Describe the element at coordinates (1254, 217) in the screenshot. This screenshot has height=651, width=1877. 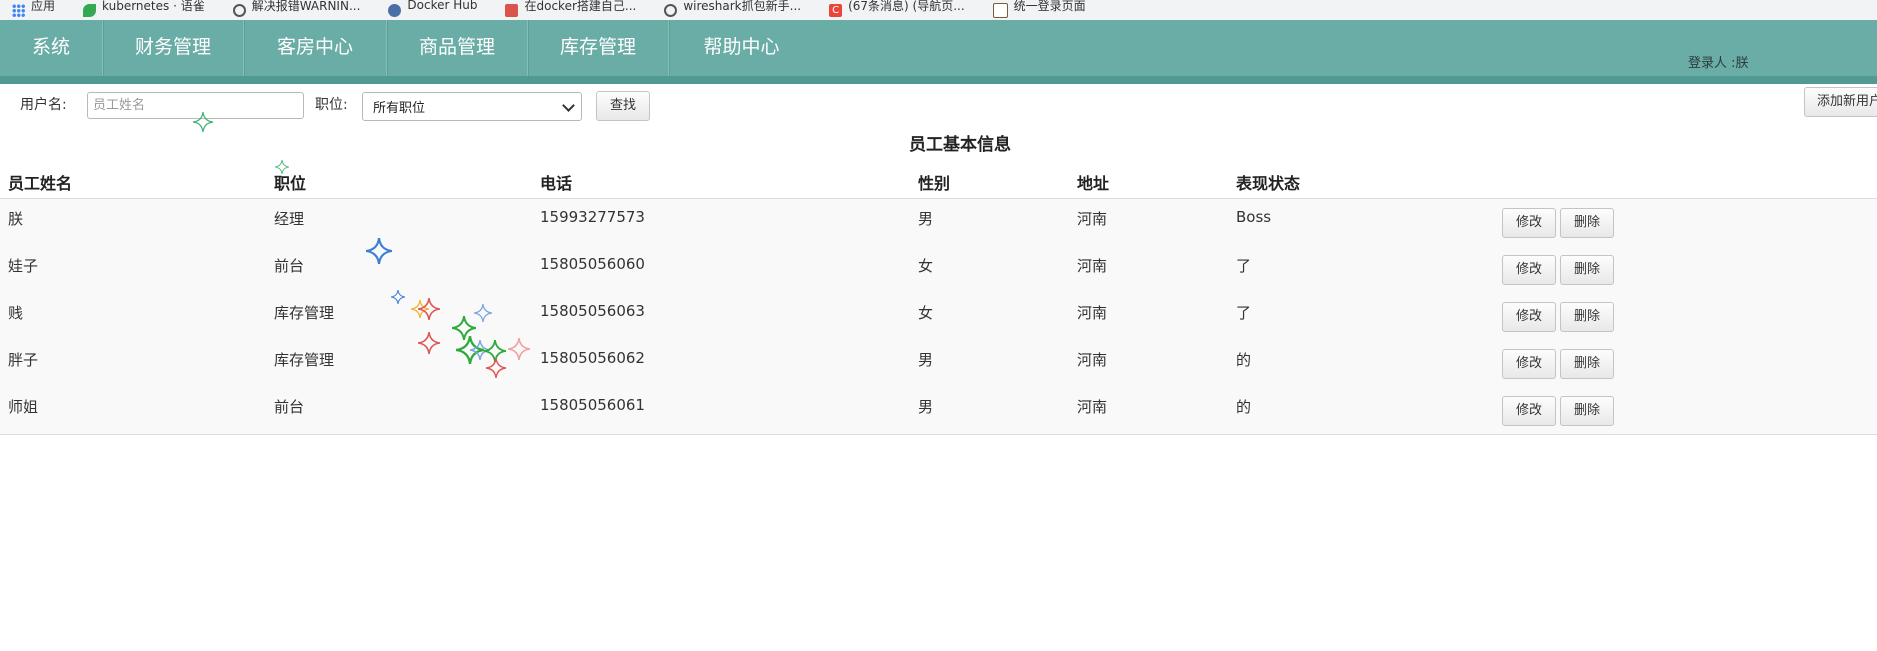
I see `cell-status: Boss` at that location.